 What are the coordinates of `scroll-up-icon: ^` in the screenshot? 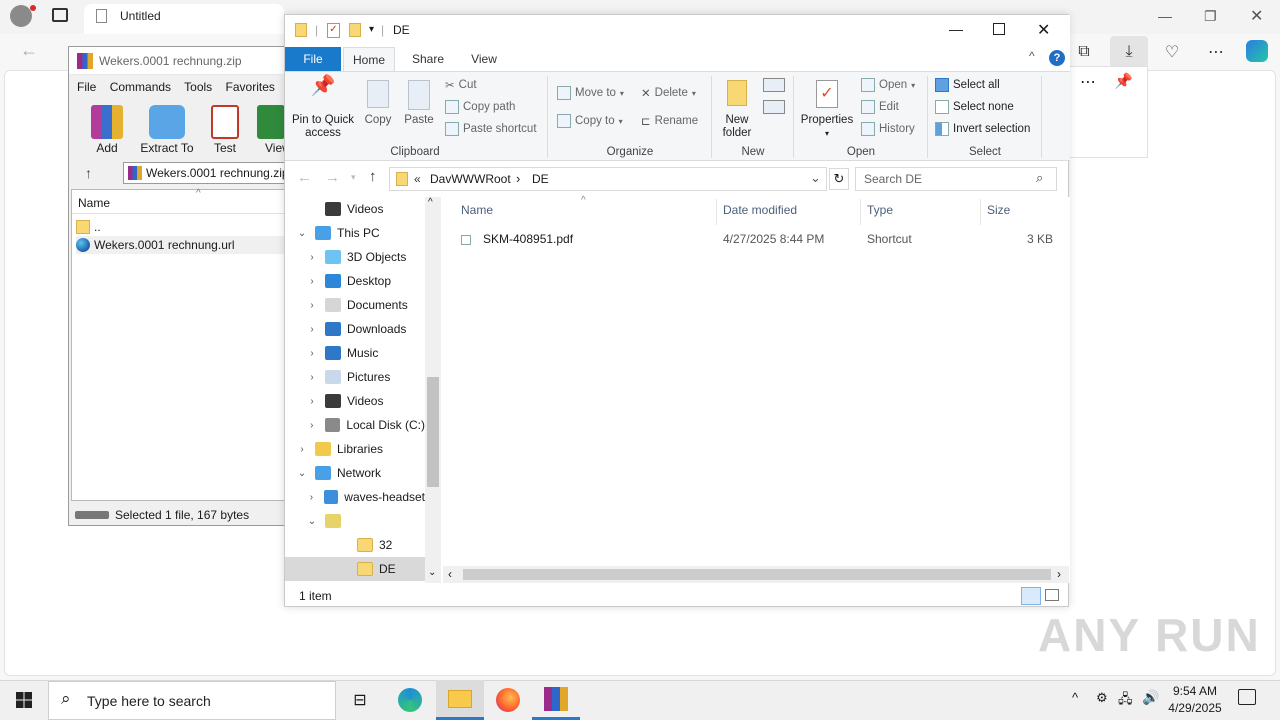 It's located at (430, 202).